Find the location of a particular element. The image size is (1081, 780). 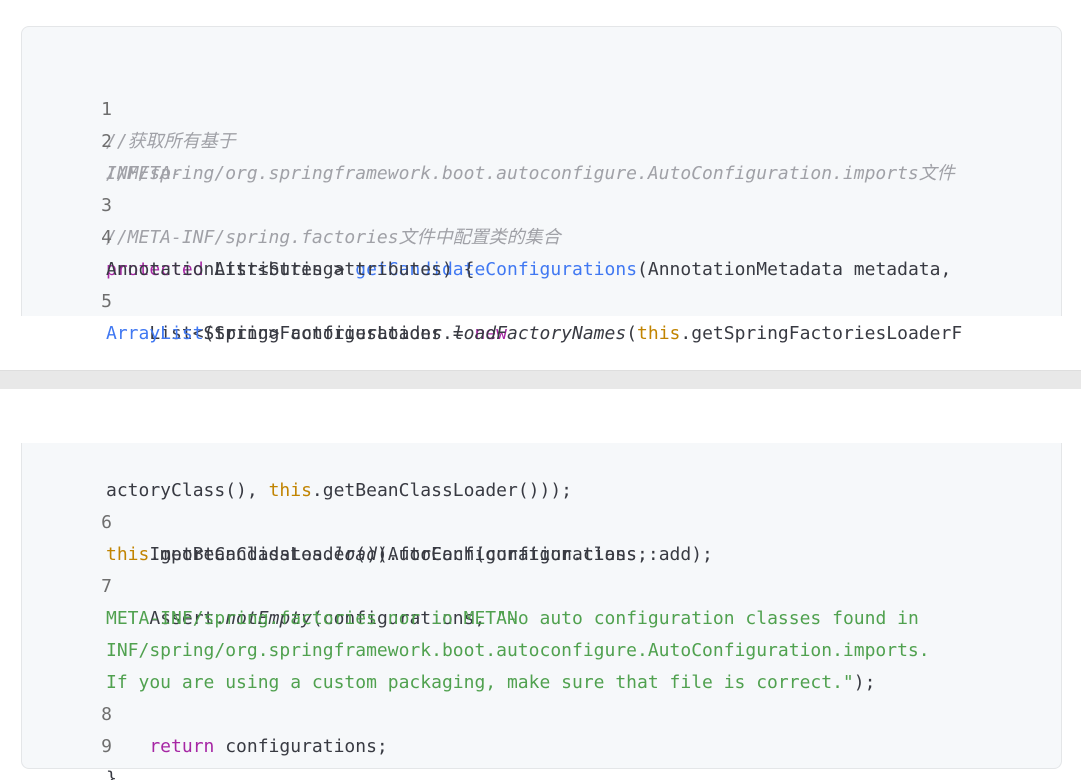

code-line-7-wrap: META-INF/spring.factories nor in META- is located at coordinates (539, 600).